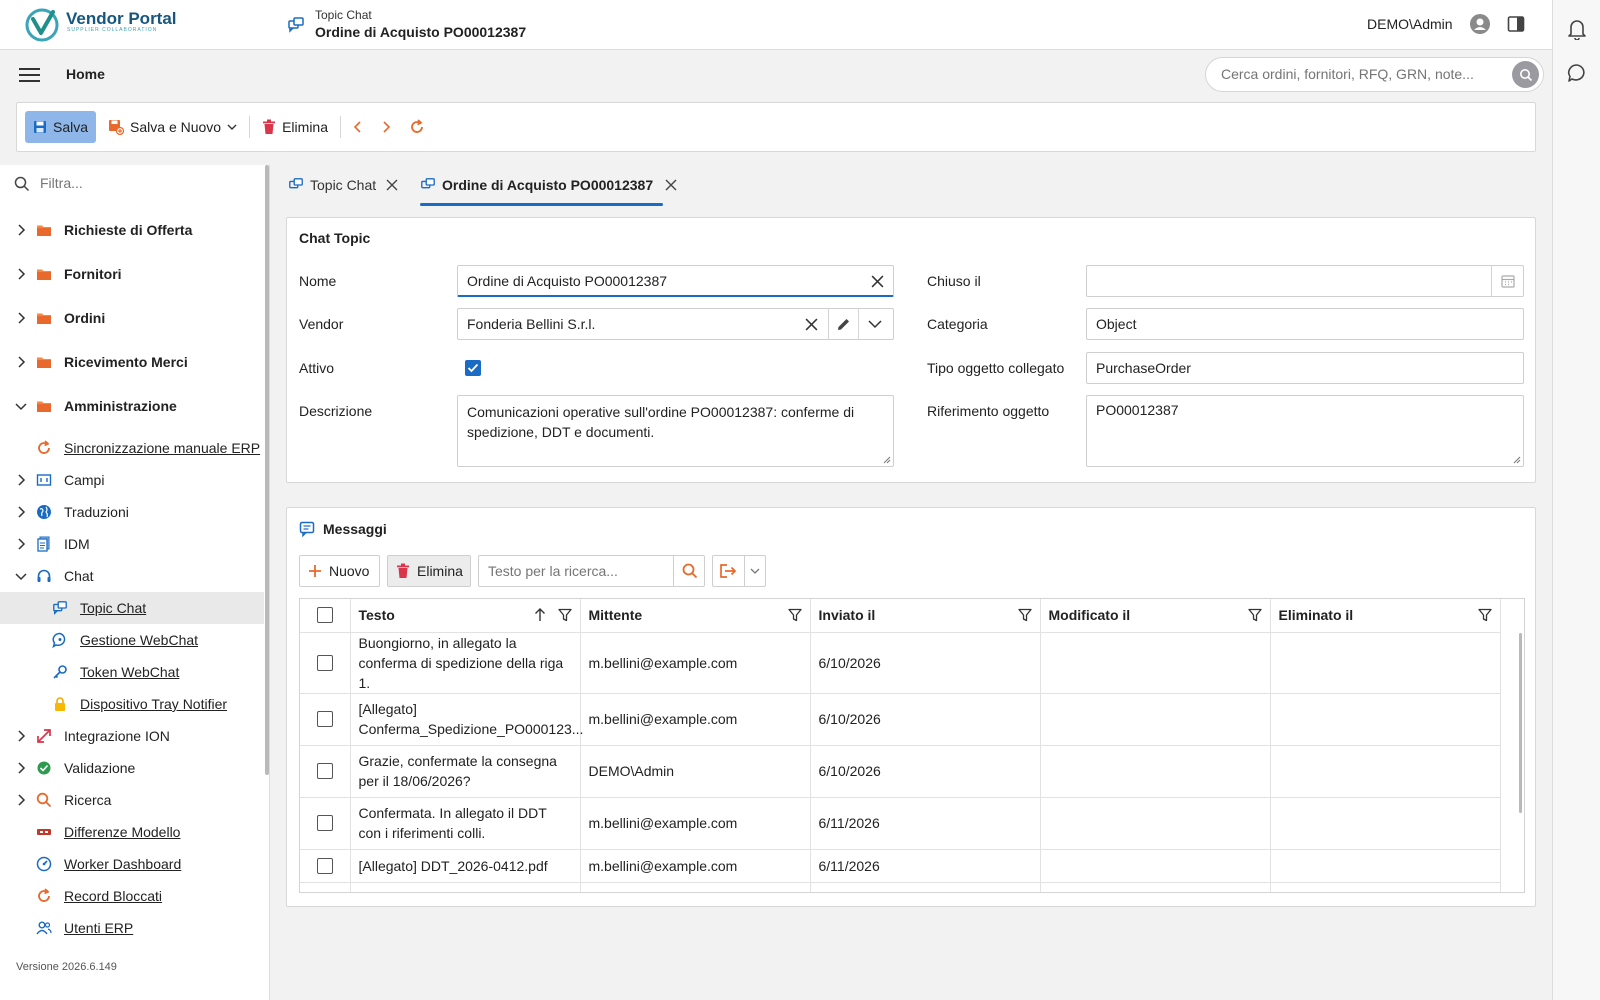  I want to click on sort-ascending-icon, so click(540, 615).